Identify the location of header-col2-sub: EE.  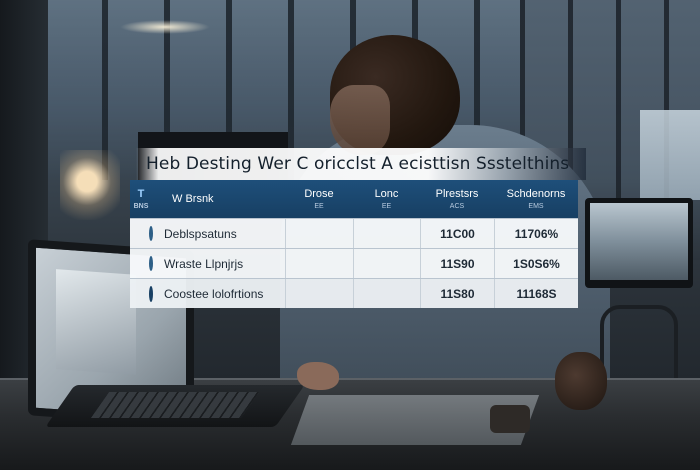
(319, 206).